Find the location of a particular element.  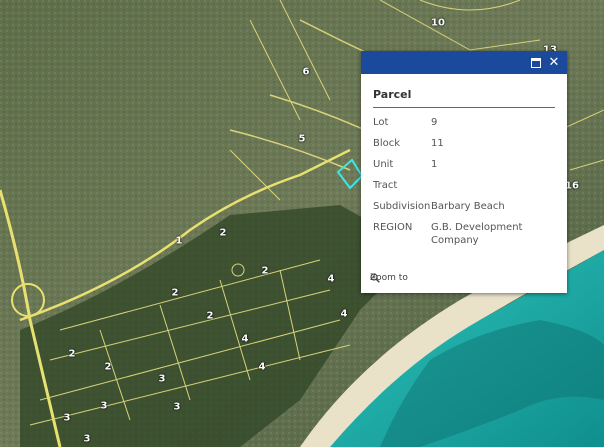

attribute-row-subdivision: Subdivision Barbary Beach is located at coordinates (464, 206).